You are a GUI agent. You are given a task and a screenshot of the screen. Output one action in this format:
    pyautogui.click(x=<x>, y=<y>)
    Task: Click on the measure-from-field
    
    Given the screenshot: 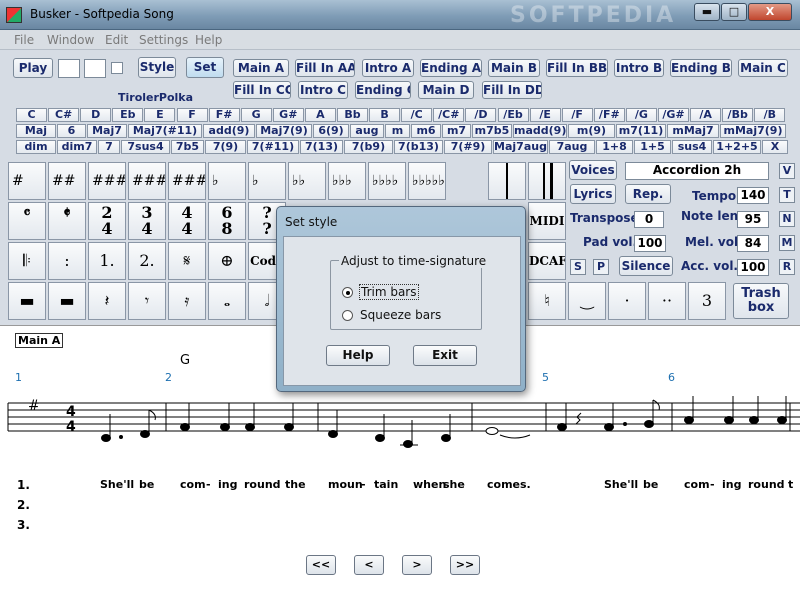 What is the action you would take?
    pyautogui.click(x=69, y=68)
    